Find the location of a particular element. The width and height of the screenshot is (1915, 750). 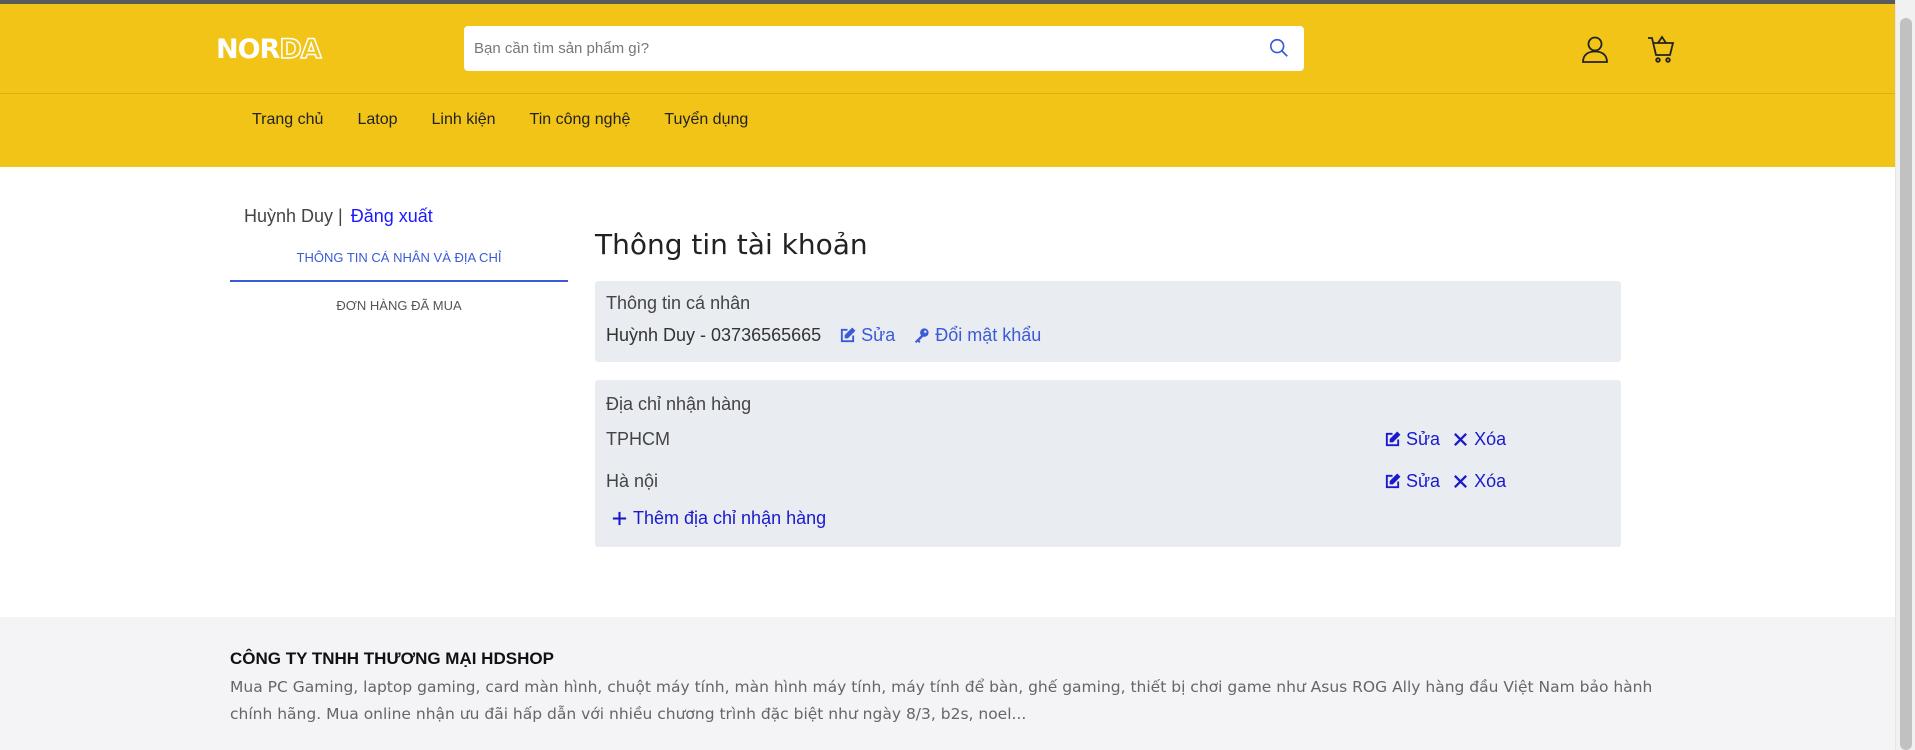

edit-personal-button: Sửa is located at coordinates (867, 335).